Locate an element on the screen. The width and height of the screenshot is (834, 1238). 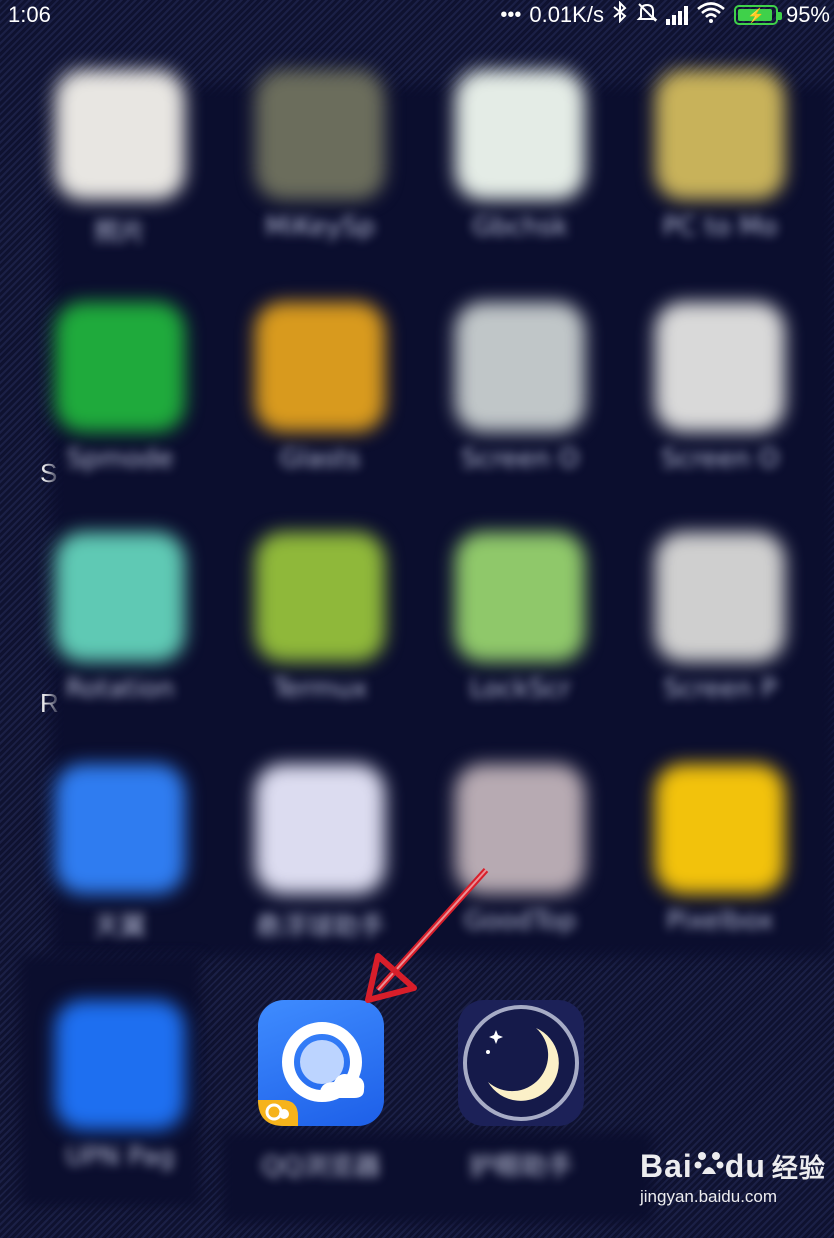
drawer-app: Screen P is located at coordinates (720, 627).